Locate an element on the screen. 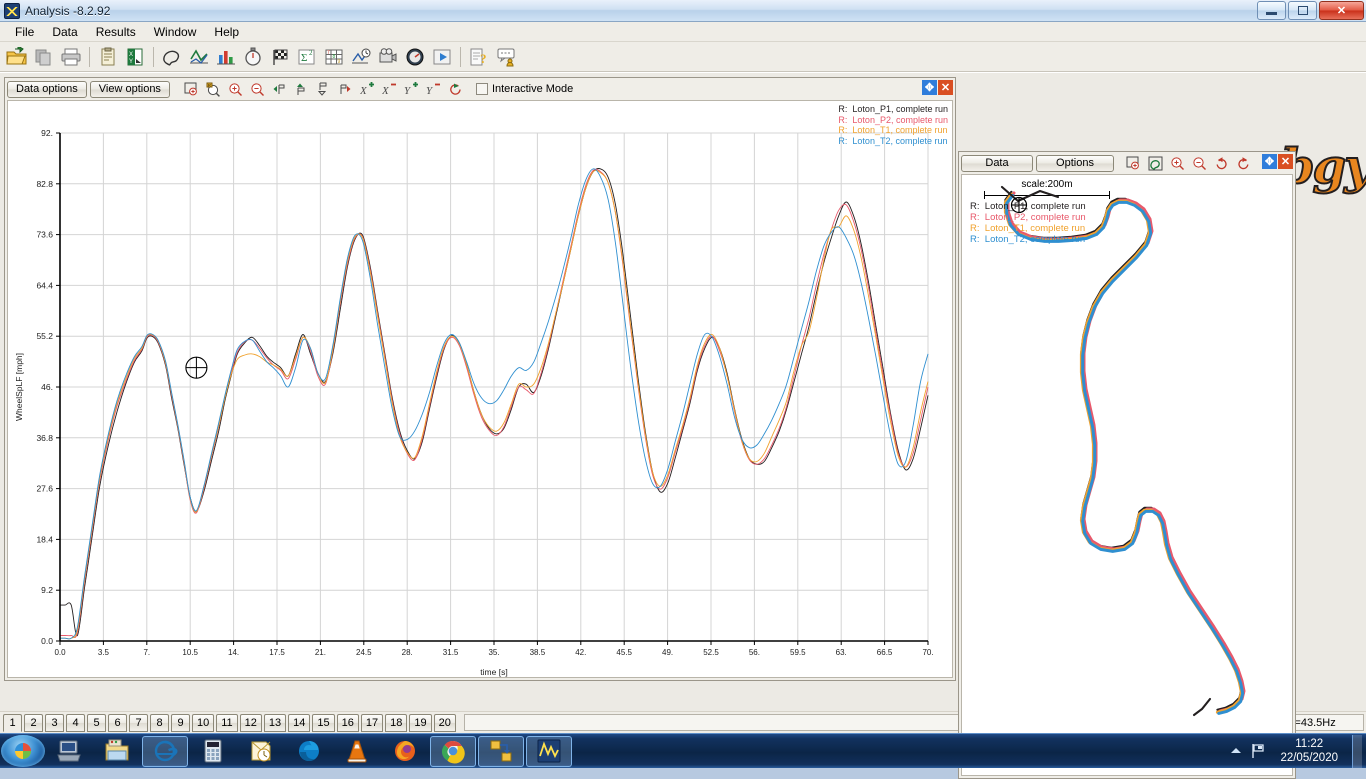 This screenshot has height=779, width=1366. map-options-button: Options is located at coordinates (1075, 163).